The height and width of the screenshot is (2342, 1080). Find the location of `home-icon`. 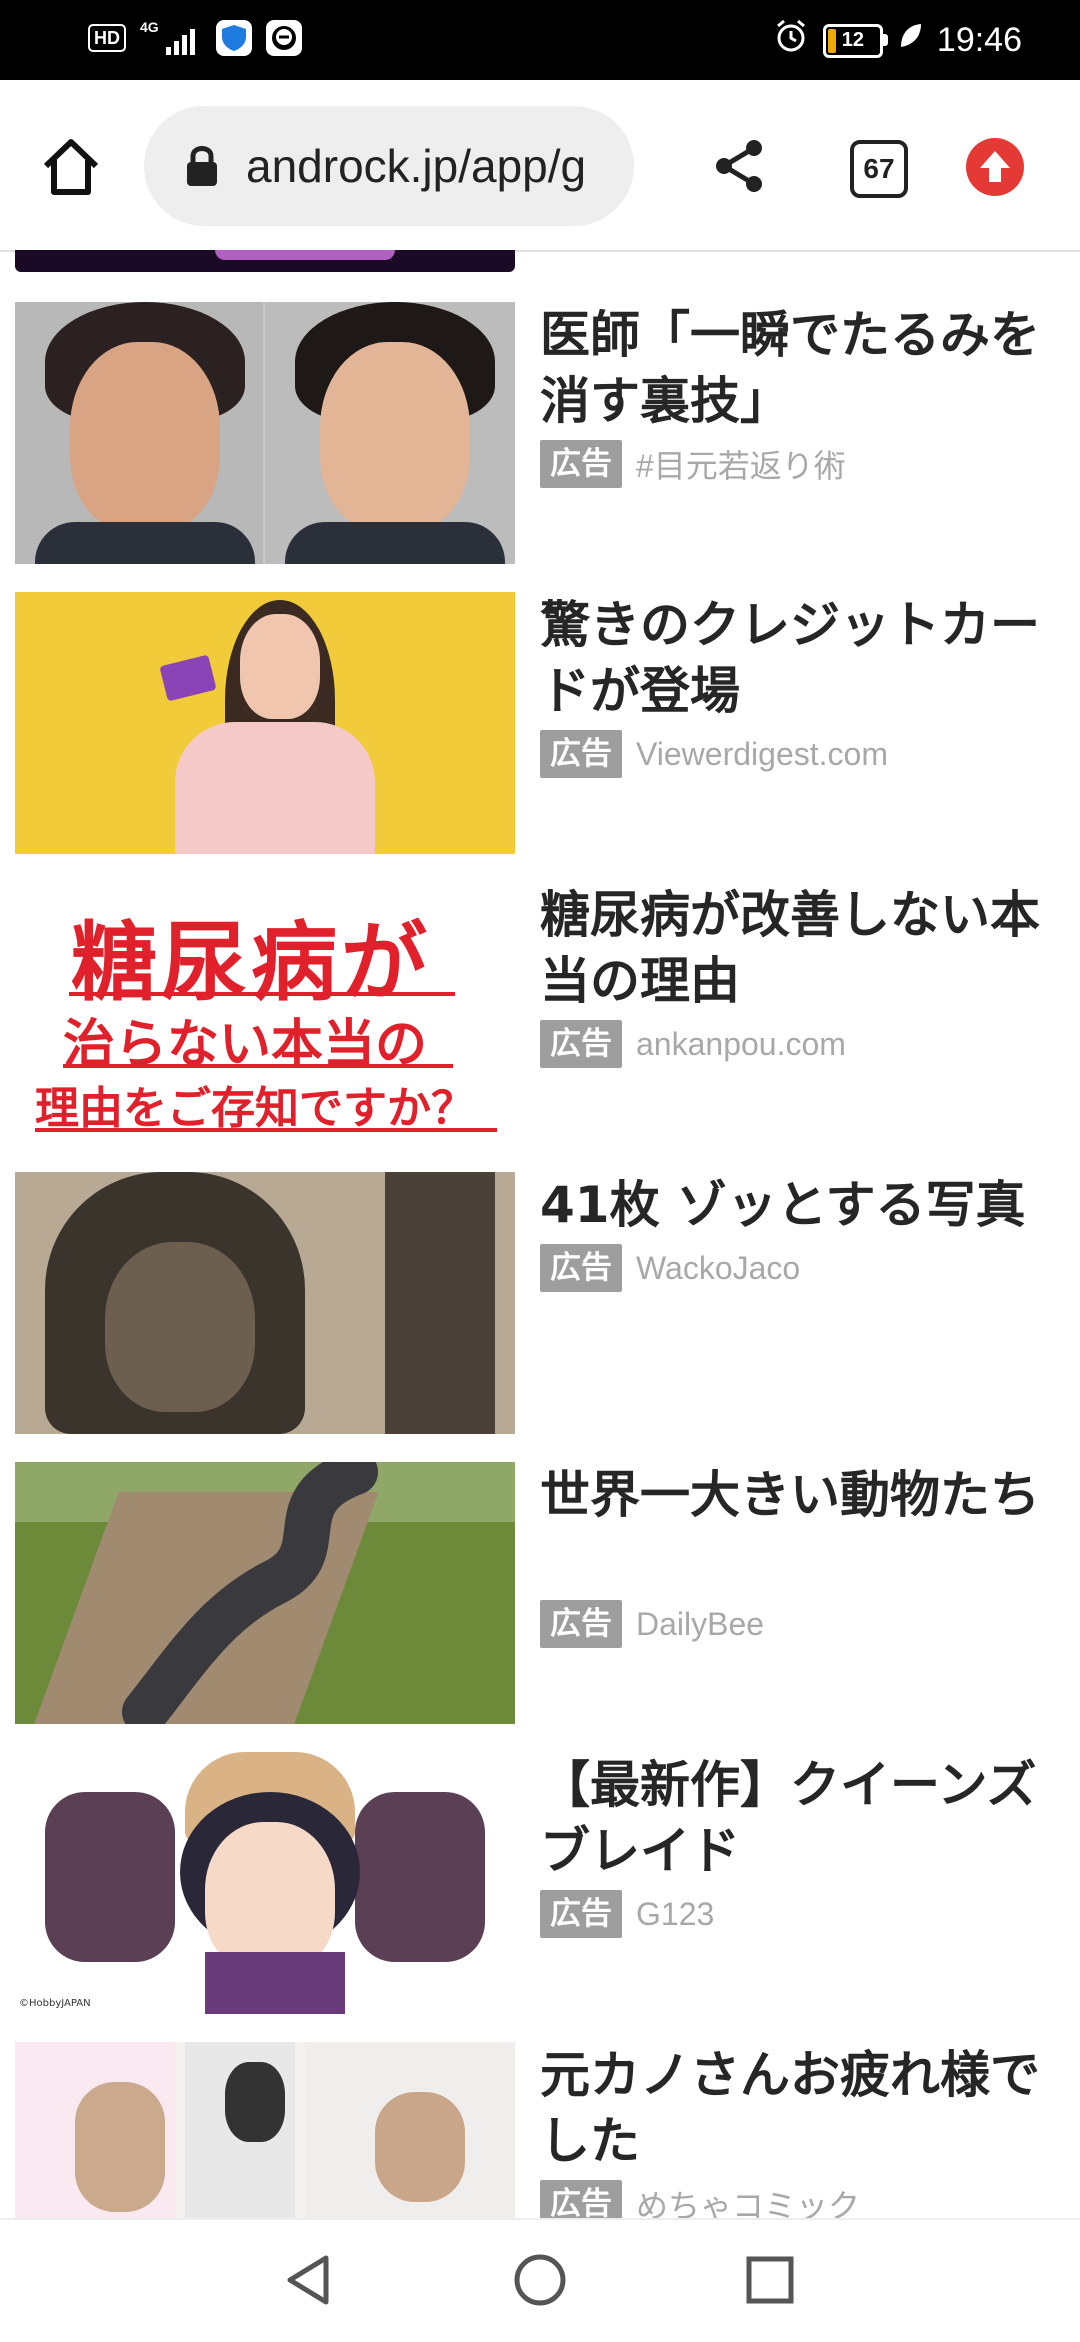

home-icon is located at coordinates (71, 167).